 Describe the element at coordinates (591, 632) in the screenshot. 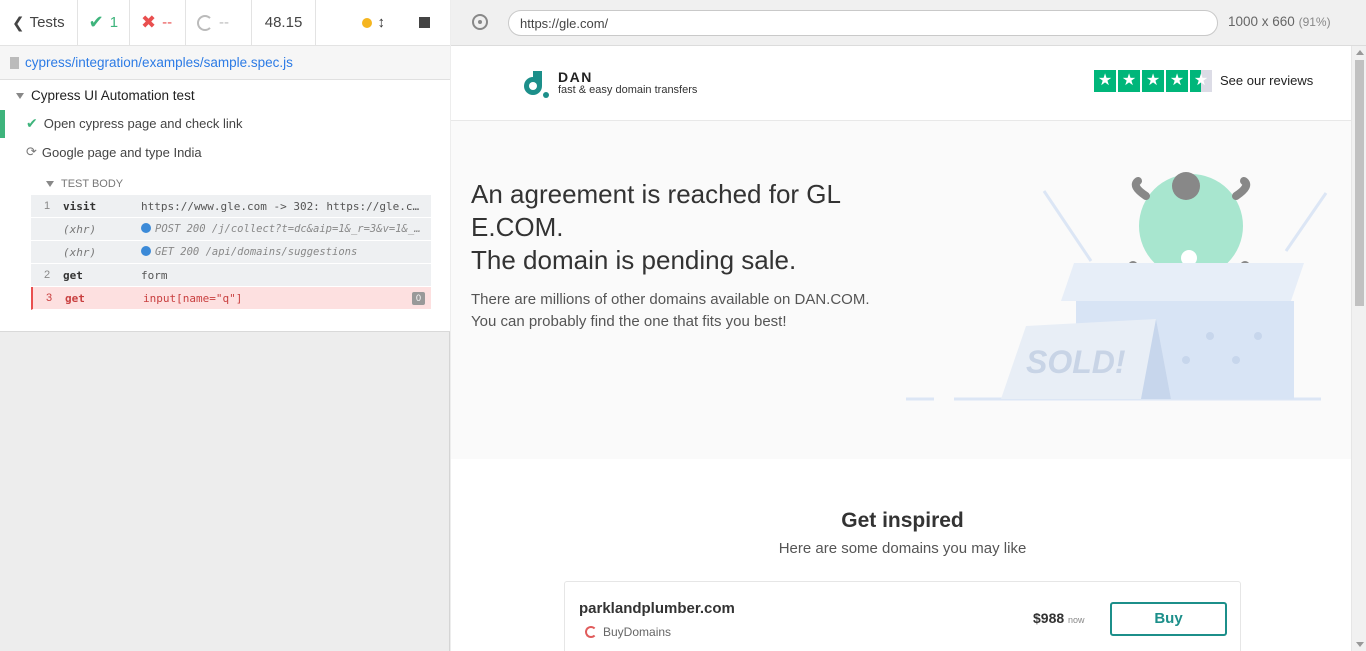

I see `buydomains-logo-icon` at that location.